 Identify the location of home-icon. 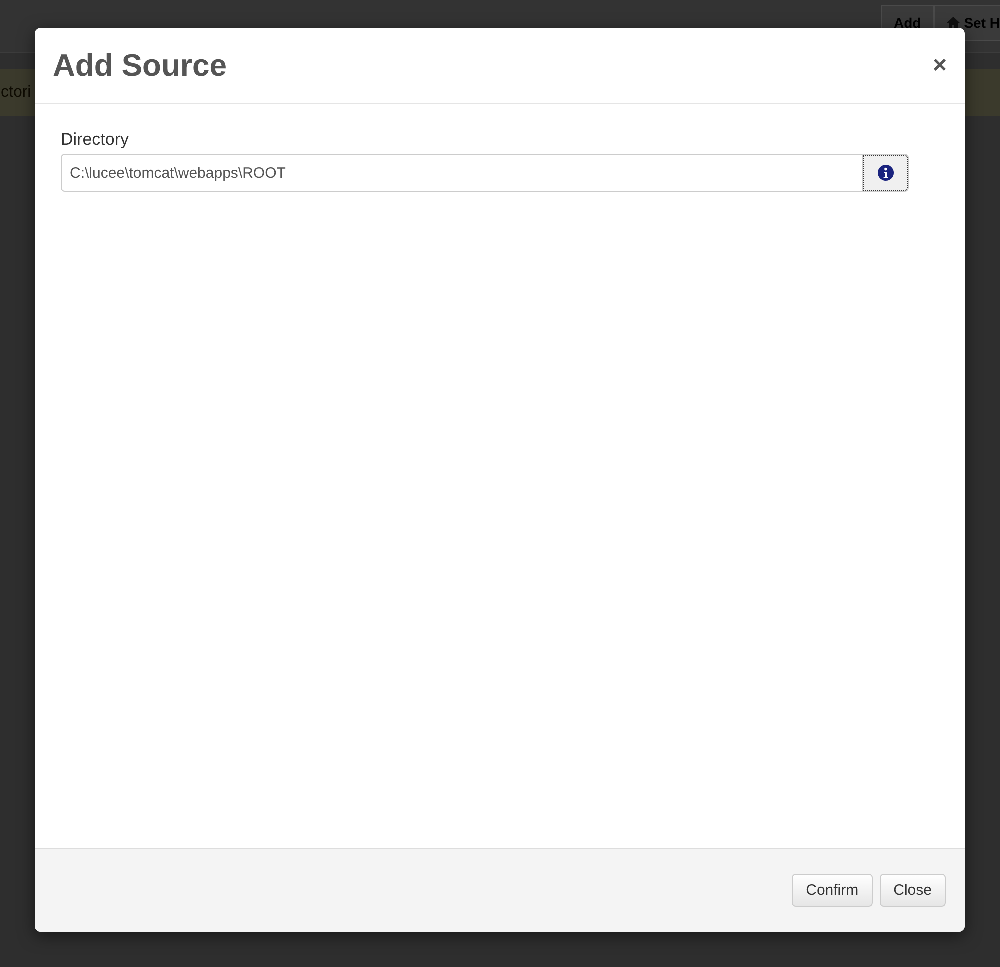
(953, 23).